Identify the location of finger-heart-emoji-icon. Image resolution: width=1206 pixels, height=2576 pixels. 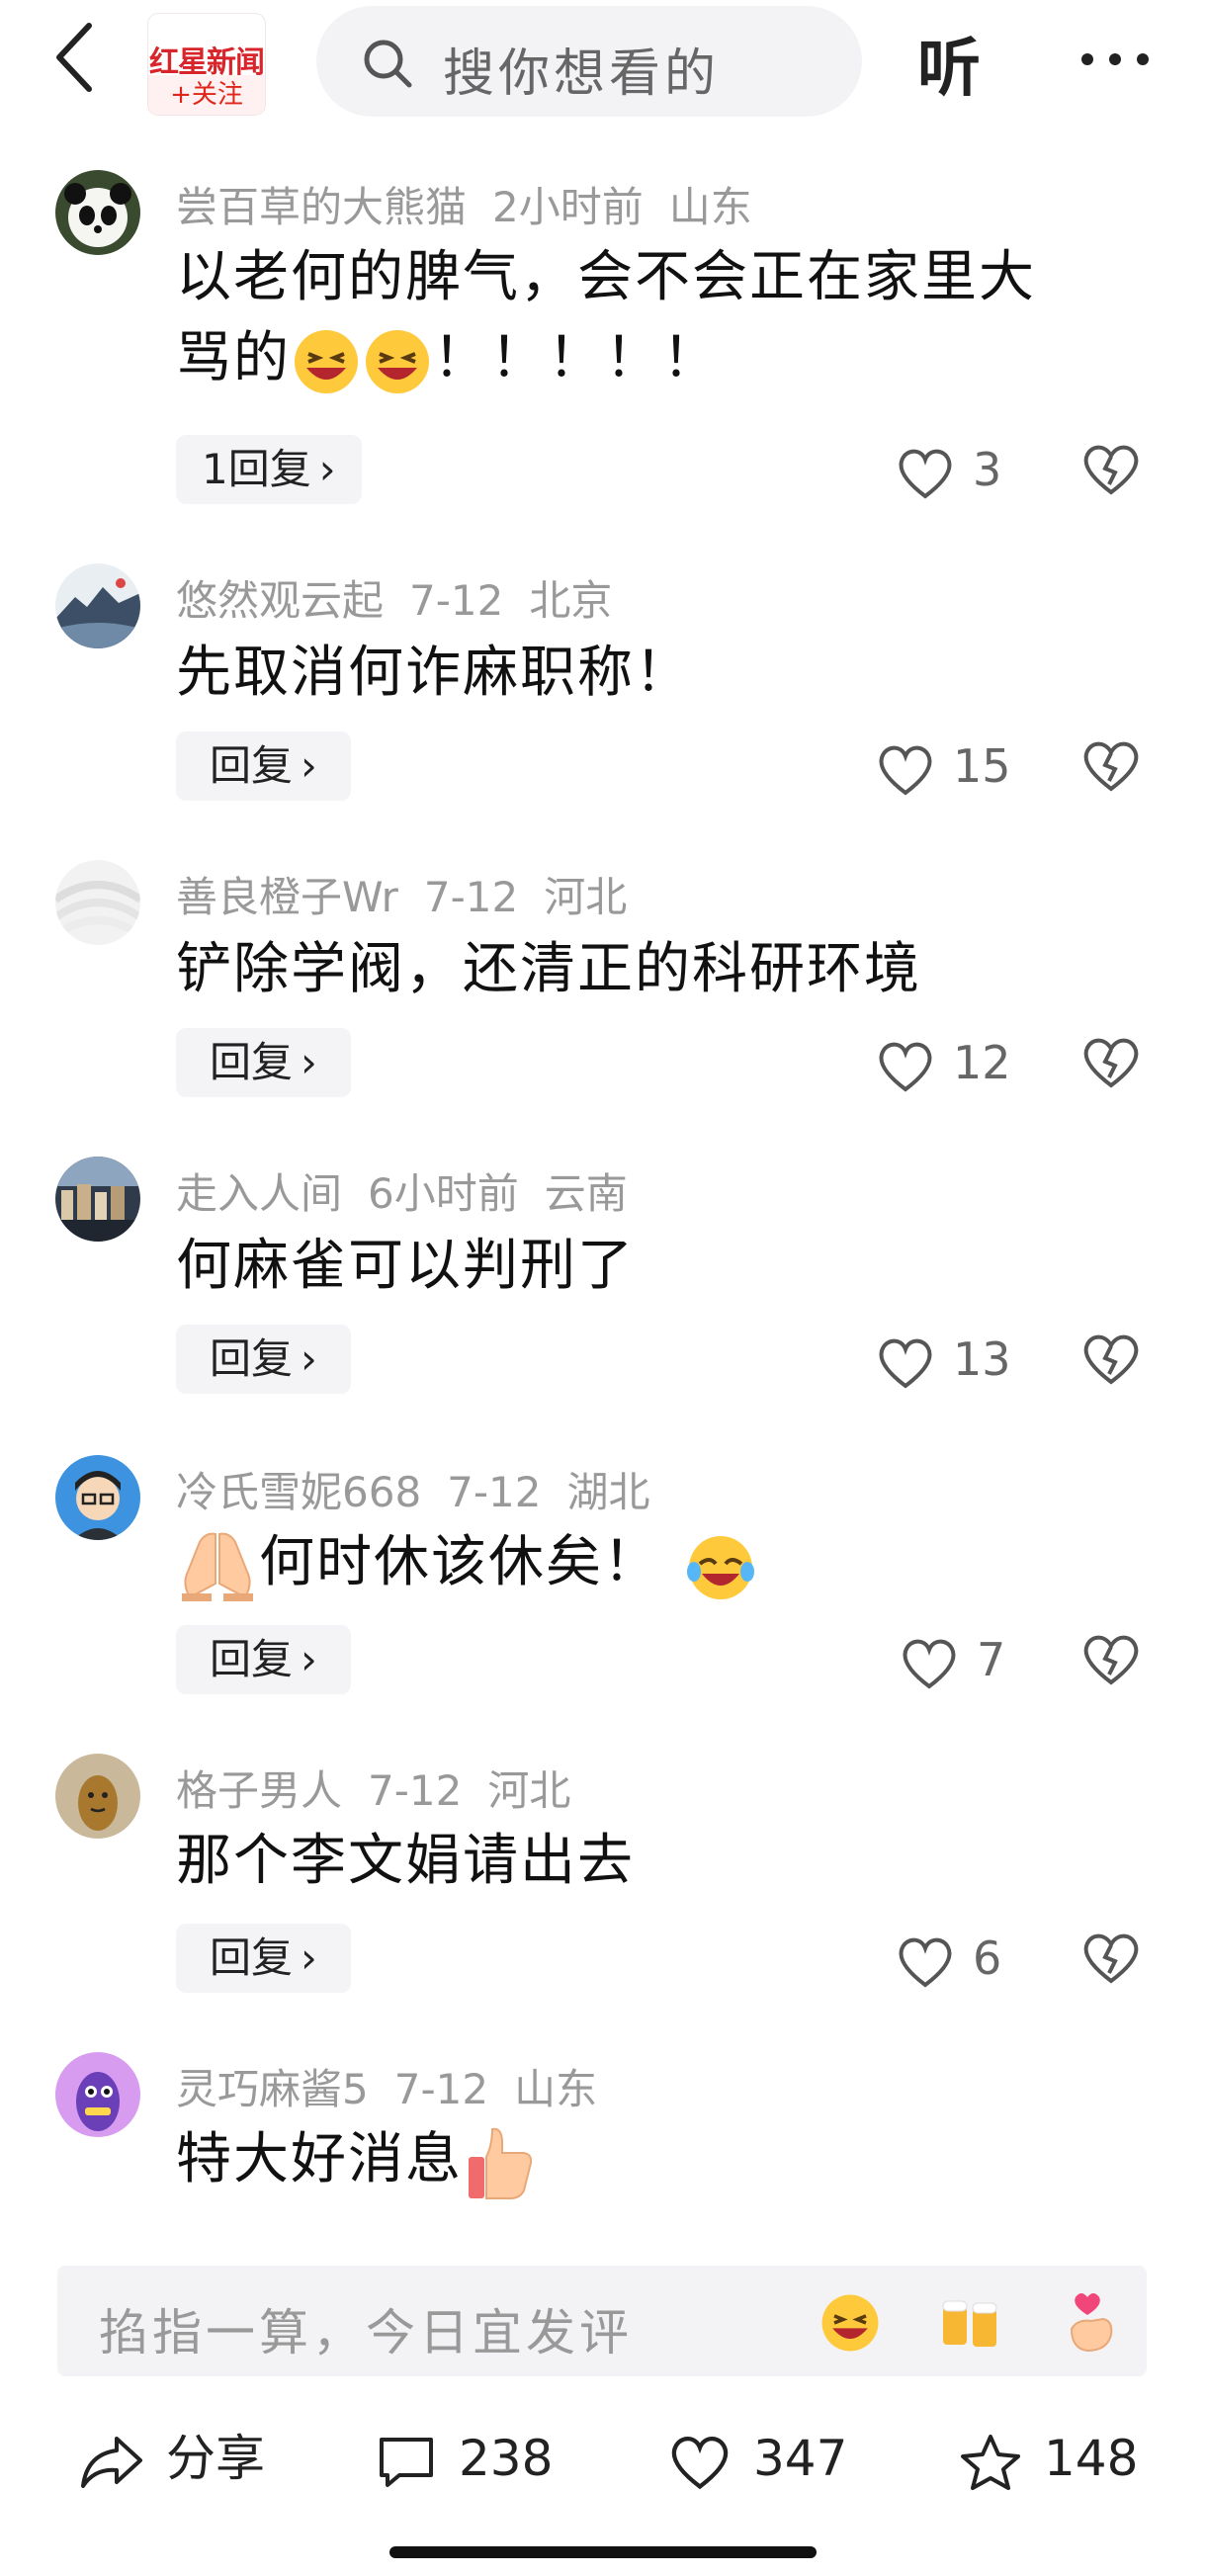
(1090, 2322).